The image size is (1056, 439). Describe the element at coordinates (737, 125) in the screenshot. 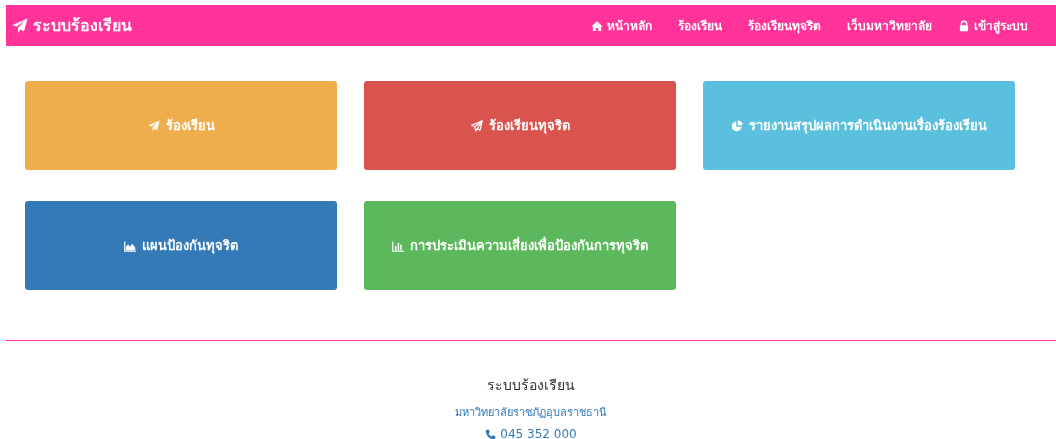

I see `pie-chart-icon` at that location.